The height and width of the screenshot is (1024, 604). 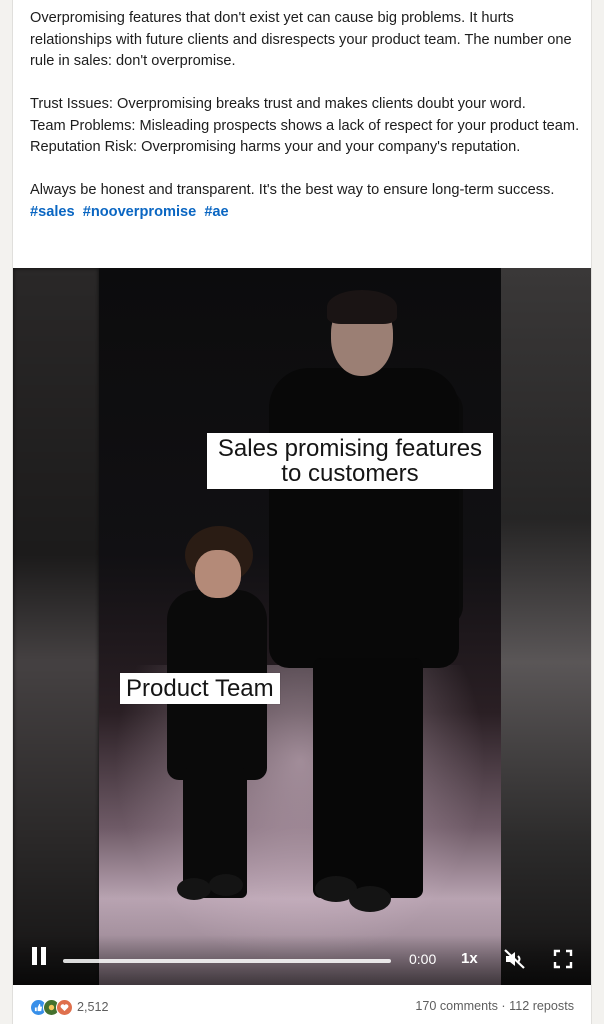 I want to click on pause-button, so click(x=40, y=958).